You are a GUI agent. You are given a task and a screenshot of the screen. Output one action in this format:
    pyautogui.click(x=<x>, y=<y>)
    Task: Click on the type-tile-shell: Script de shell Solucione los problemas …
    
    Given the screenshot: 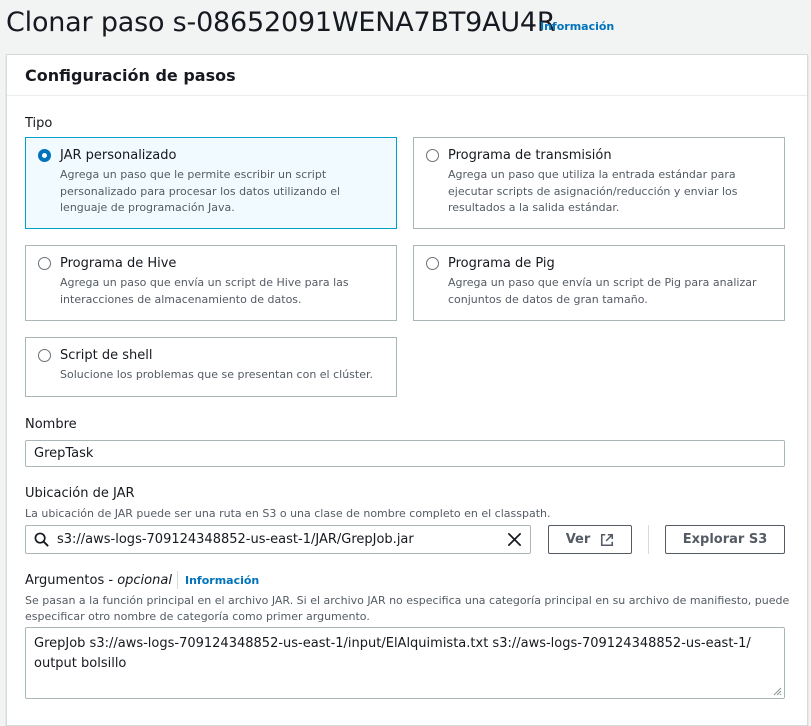 What is the action you would take?
    pyautogui.click(x=211, y=367)
    